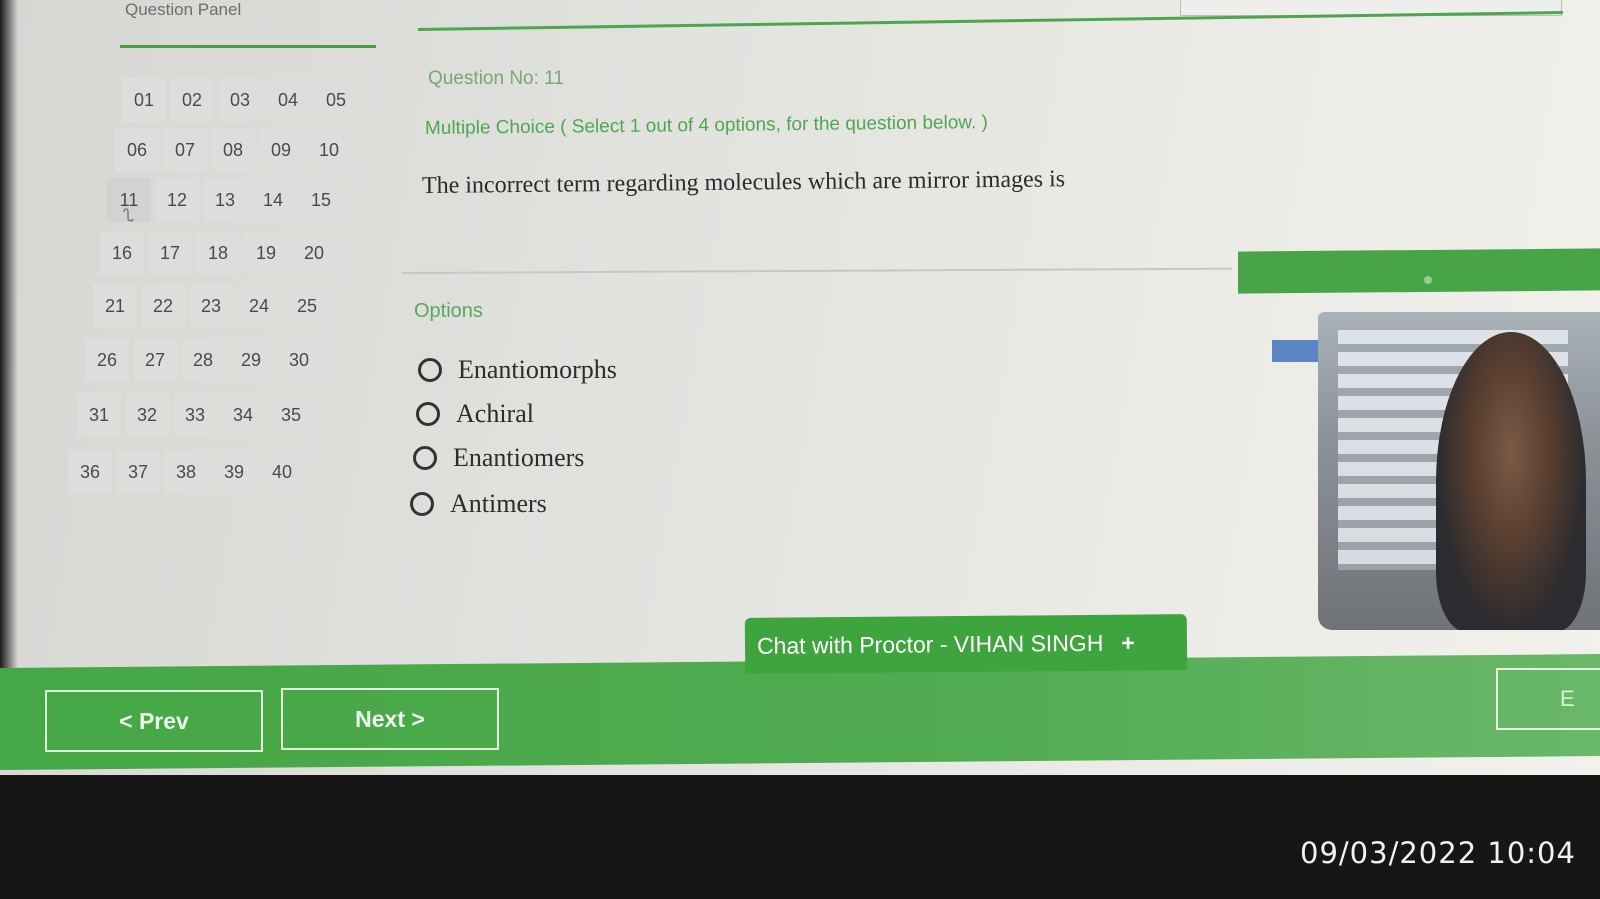 The height and width of the screenshot is (899, 1600). What do you see at coordinates (1548, 699) in the screenshot?
I see `end-button: E` at bounding box center [1548, 699].